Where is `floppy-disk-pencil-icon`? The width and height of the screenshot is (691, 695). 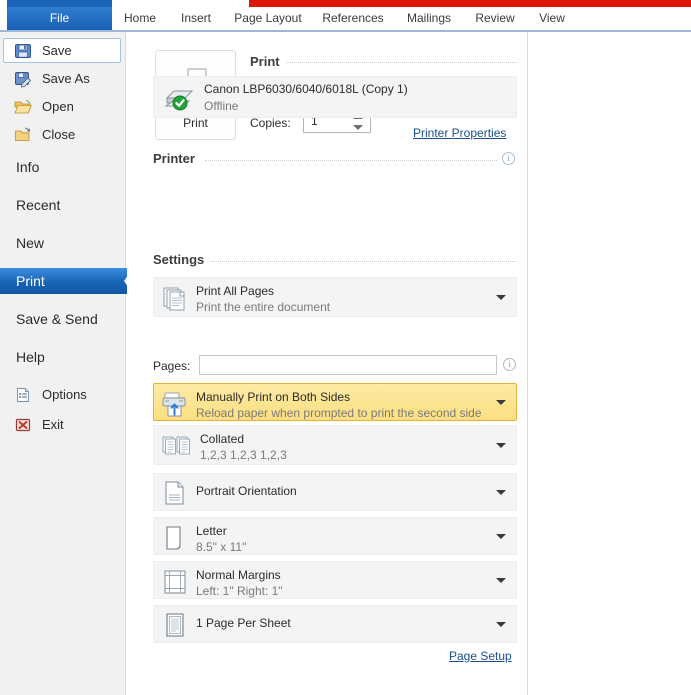
floppy-disk-pencil-icon is located at coordinates (23, 79).